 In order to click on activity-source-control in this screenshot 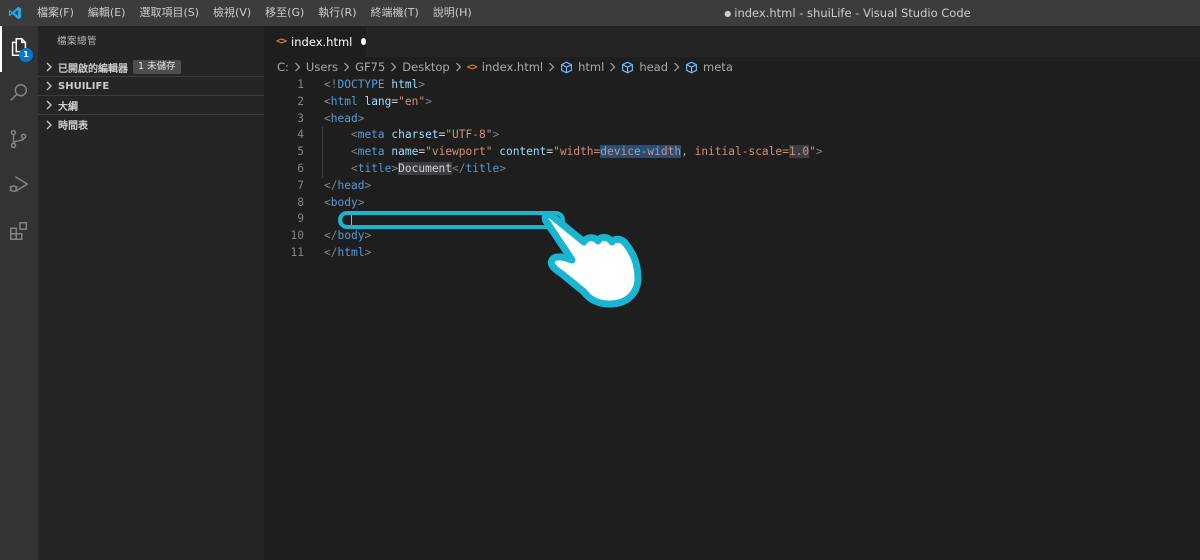, I will do `click(19, 141)`.